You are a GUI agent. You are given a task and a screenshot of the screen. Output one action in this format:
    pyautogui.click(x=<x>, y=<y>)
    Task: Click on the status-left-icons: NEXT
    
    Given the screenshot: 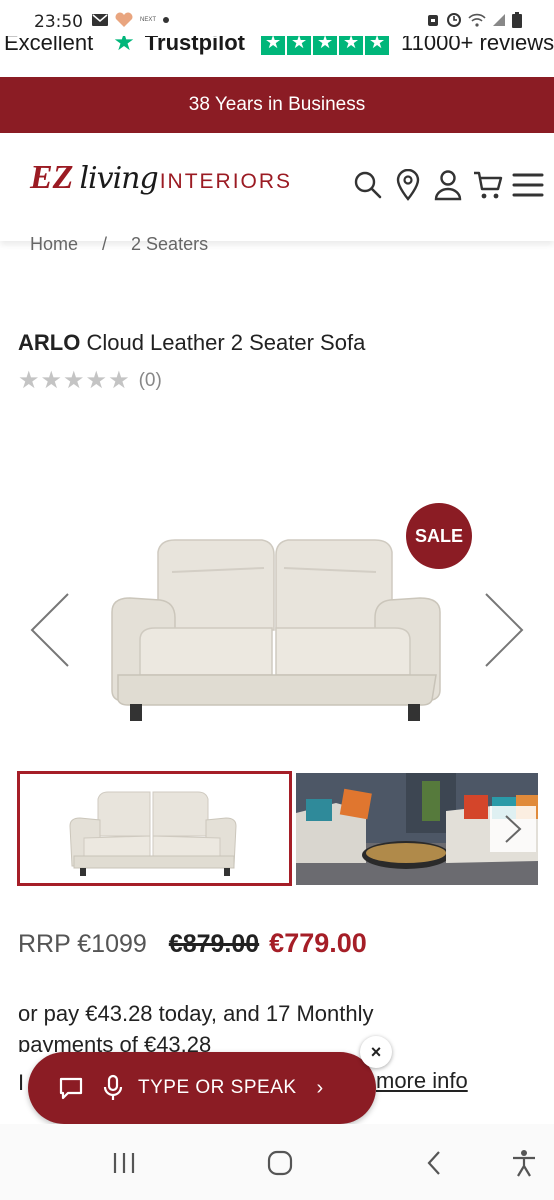 What is the action you would take?
    pyautogui.click(x=131, y=20)
    